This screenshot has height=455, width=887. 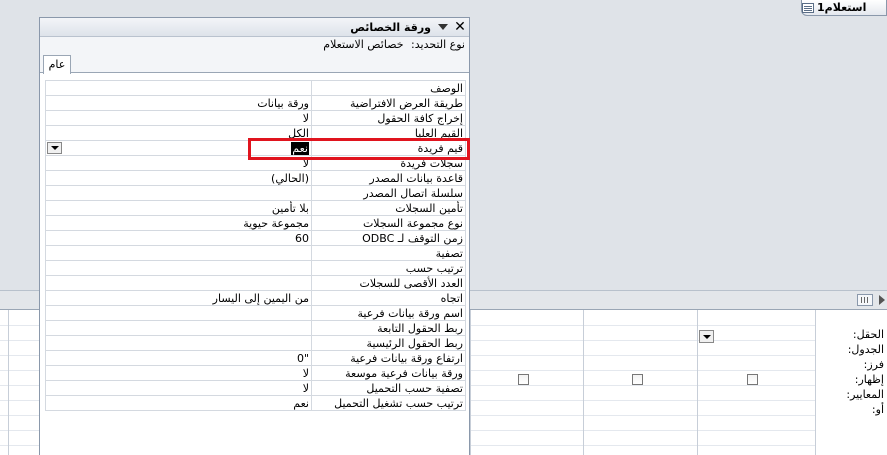 What do you see at coordinates (178, 298) in the screenshot?
I see `property-value: من اليمين إلى اليسار` at bounding box center [178, 298].